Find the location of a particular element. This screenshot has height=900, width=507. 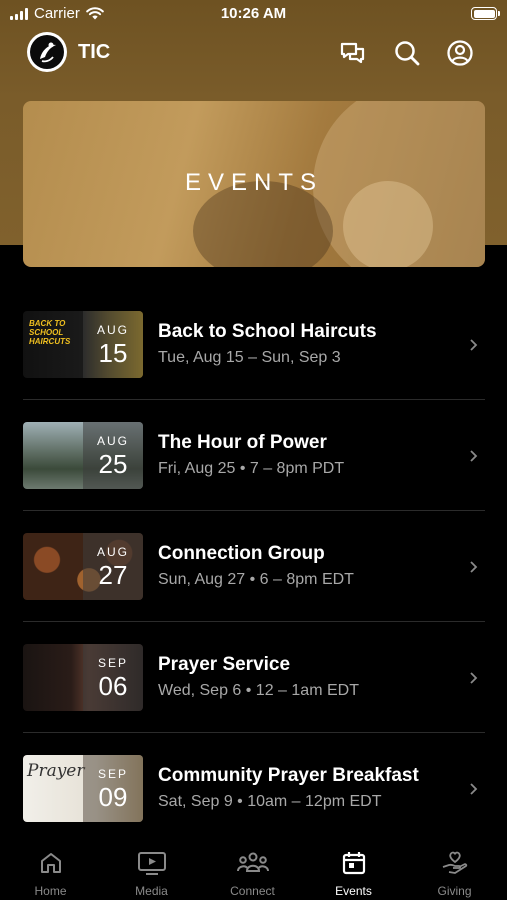

tab-media: Media is located at coordinates (151, 866).